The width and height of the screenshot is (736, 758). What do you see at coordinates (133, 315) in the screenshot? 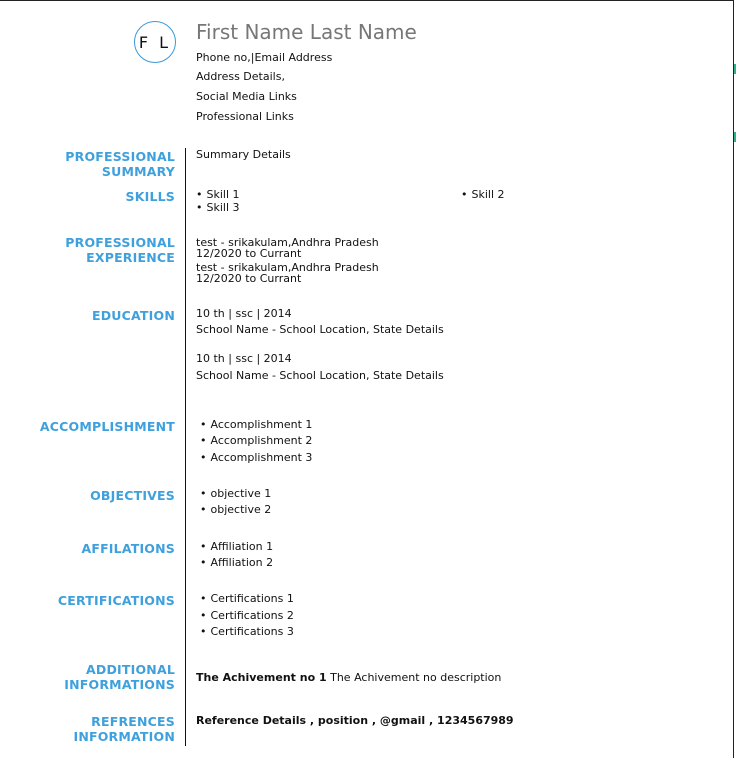
I see `section-label-education: EDUCATION` at bounding box center [133, 315].